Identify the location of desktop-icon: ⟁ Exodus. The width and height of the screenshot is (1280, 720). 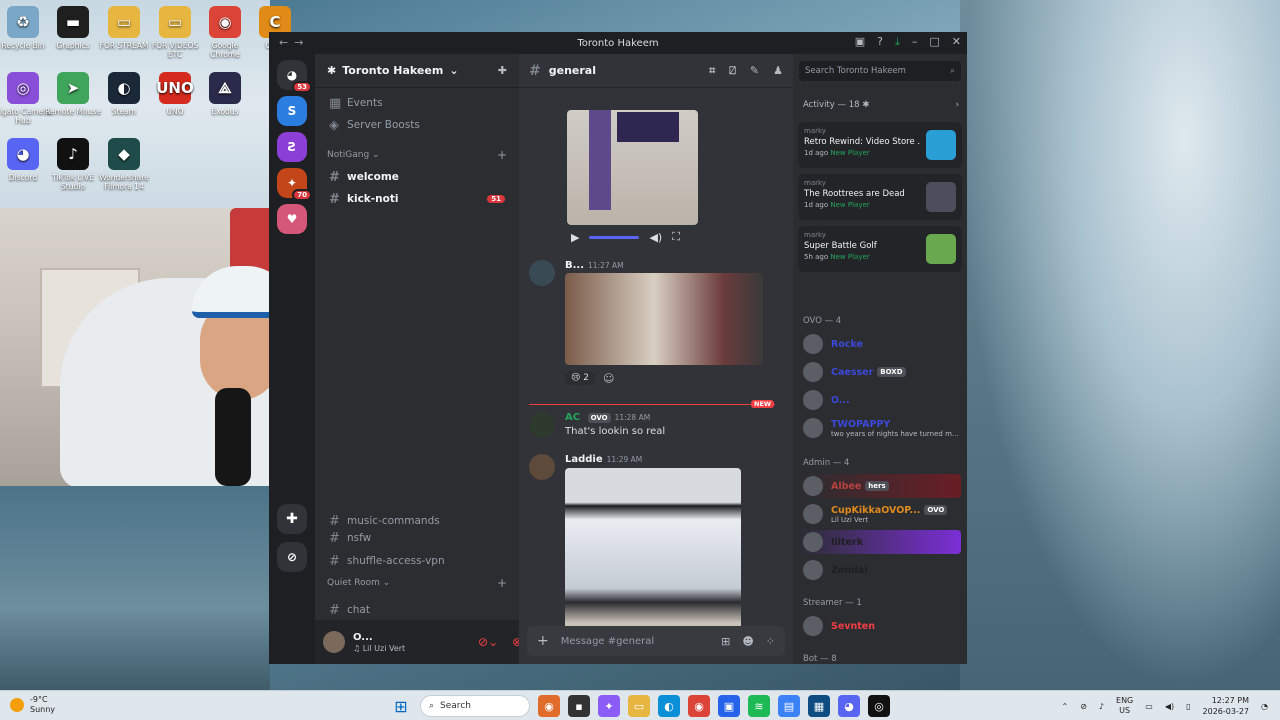
(225, 94).